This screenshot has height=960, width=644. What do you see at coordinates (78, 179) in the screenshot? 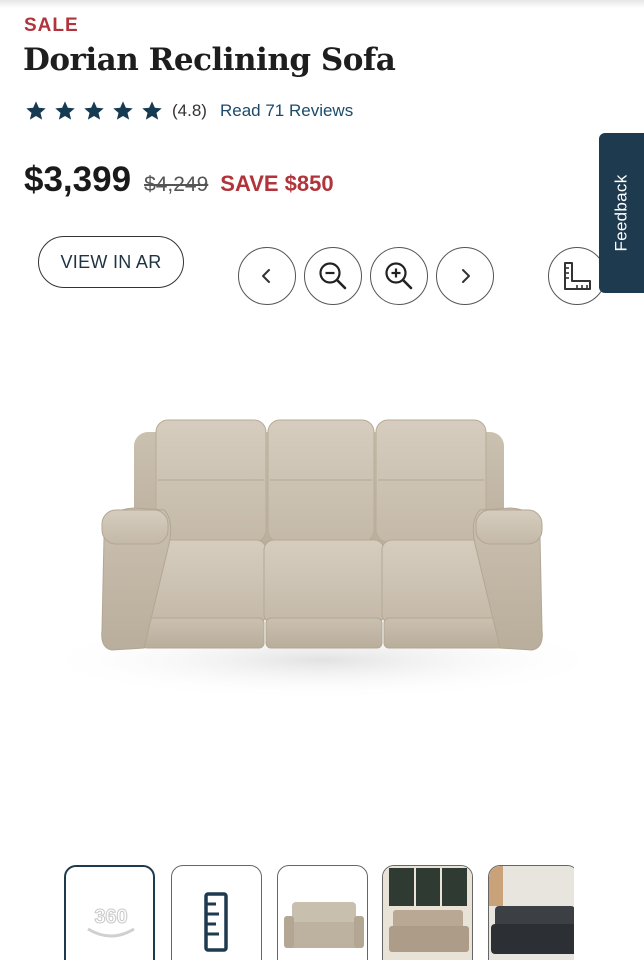
I see `current-price: $3,399` at bounding box center [78, 179].